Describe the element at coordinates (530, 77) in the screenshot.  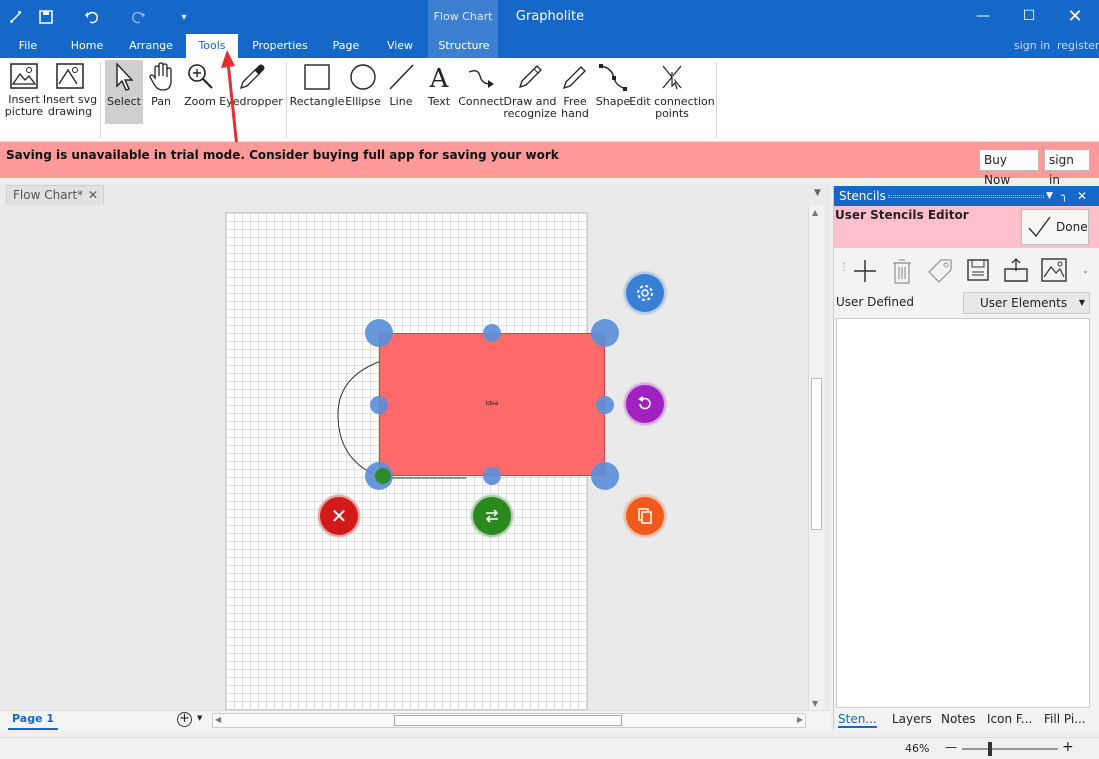
I see `pen-recognize-icon` at that location.